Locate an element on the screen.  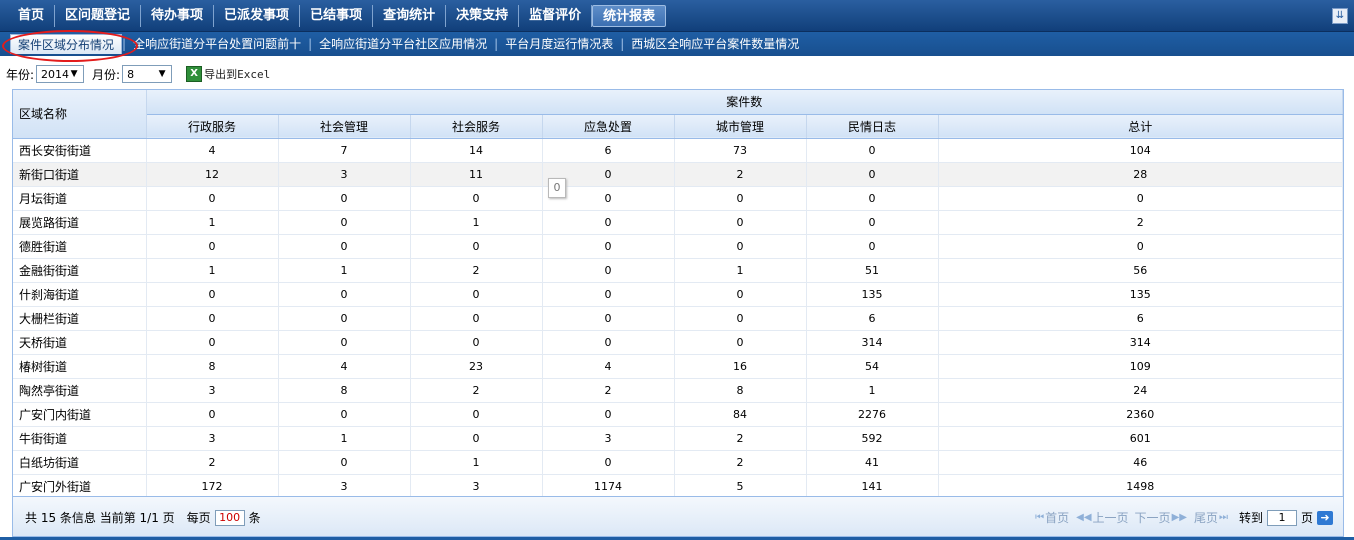
count-cell: 73 is located at coordinates (740, 150).